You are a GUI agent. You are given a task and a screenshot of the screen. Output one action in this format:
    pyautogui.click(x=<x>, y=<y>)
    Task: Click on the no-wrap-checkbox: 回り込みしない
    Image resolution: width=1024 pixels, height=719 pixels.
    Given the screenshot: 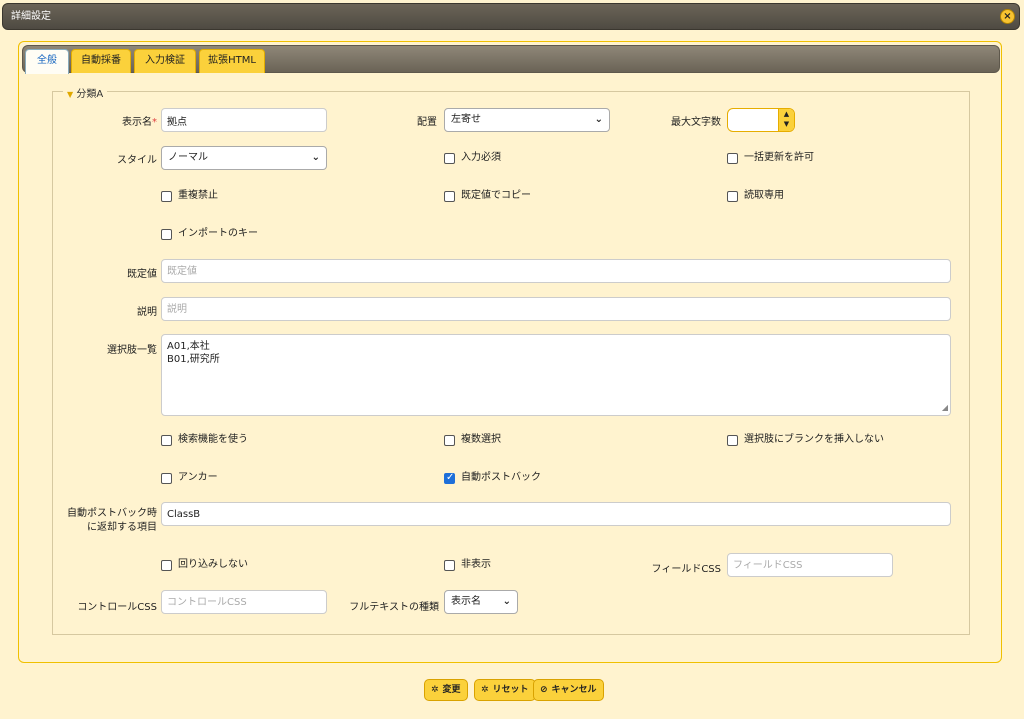 What is the action you would take?
    pyautogui.click(x=204, y=565)
    